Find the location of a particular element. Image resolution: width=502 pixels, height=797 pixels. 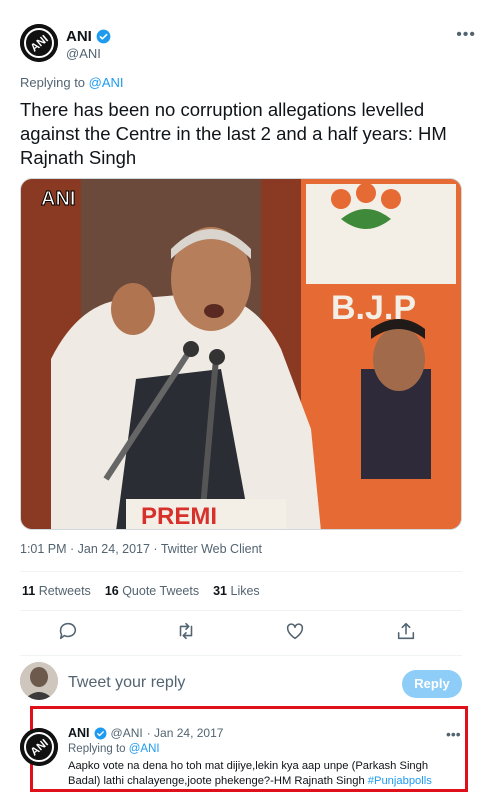

action-bar is located at coordinates (241, 632).